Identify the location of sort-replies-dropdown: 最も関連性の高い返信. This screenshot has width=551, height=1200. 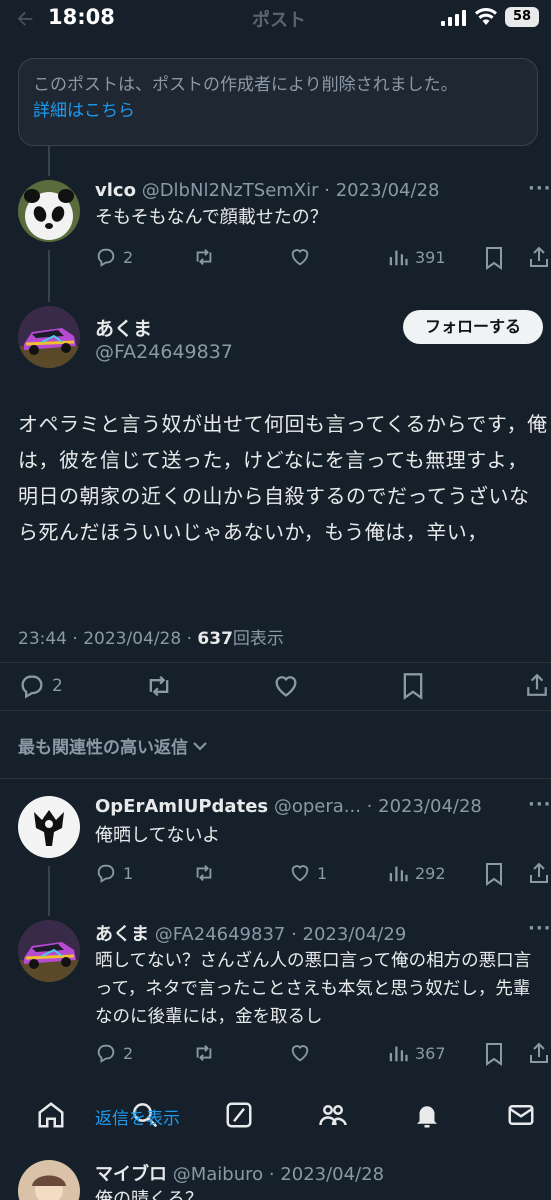
(113, 745).